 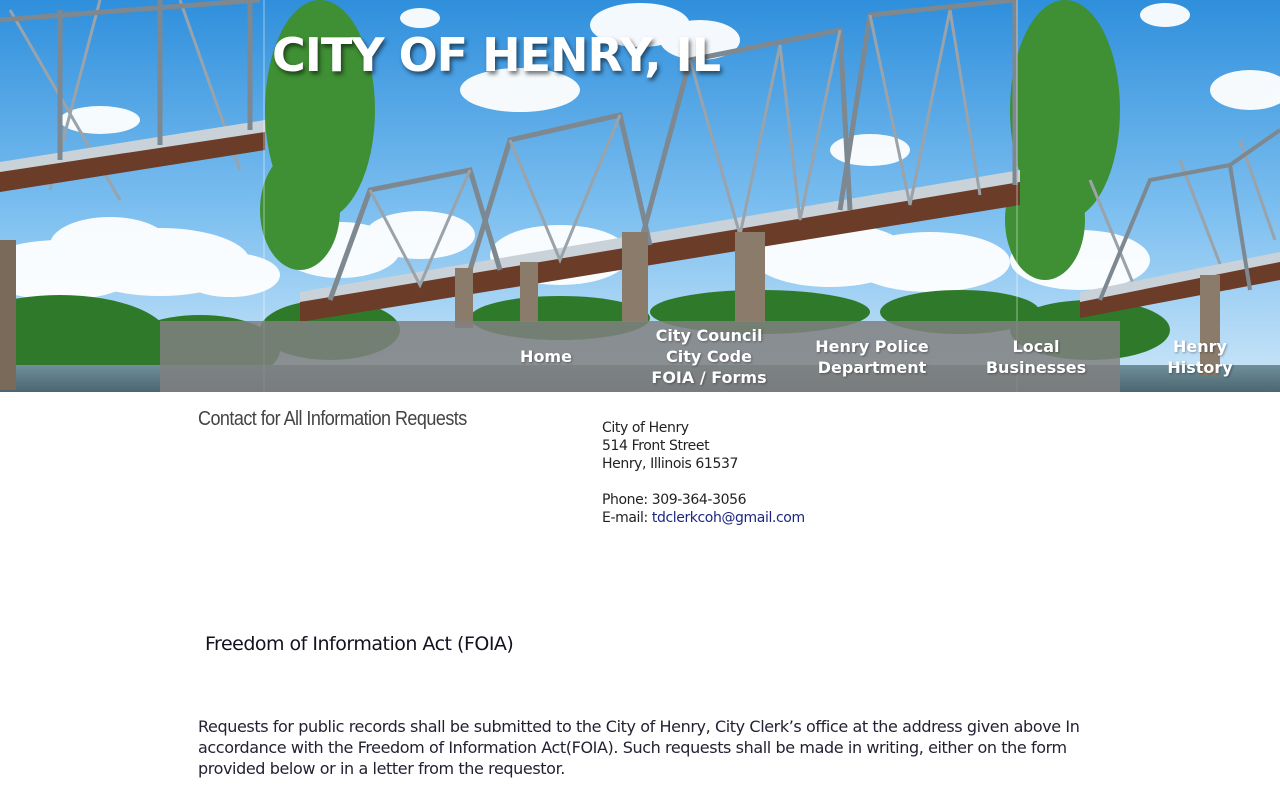 What do you see at coordinates (709, 377) in the screenshot?
I see `nav-item-foia-forms-label: FOIA / Forms` at bounding box center [709, 377].